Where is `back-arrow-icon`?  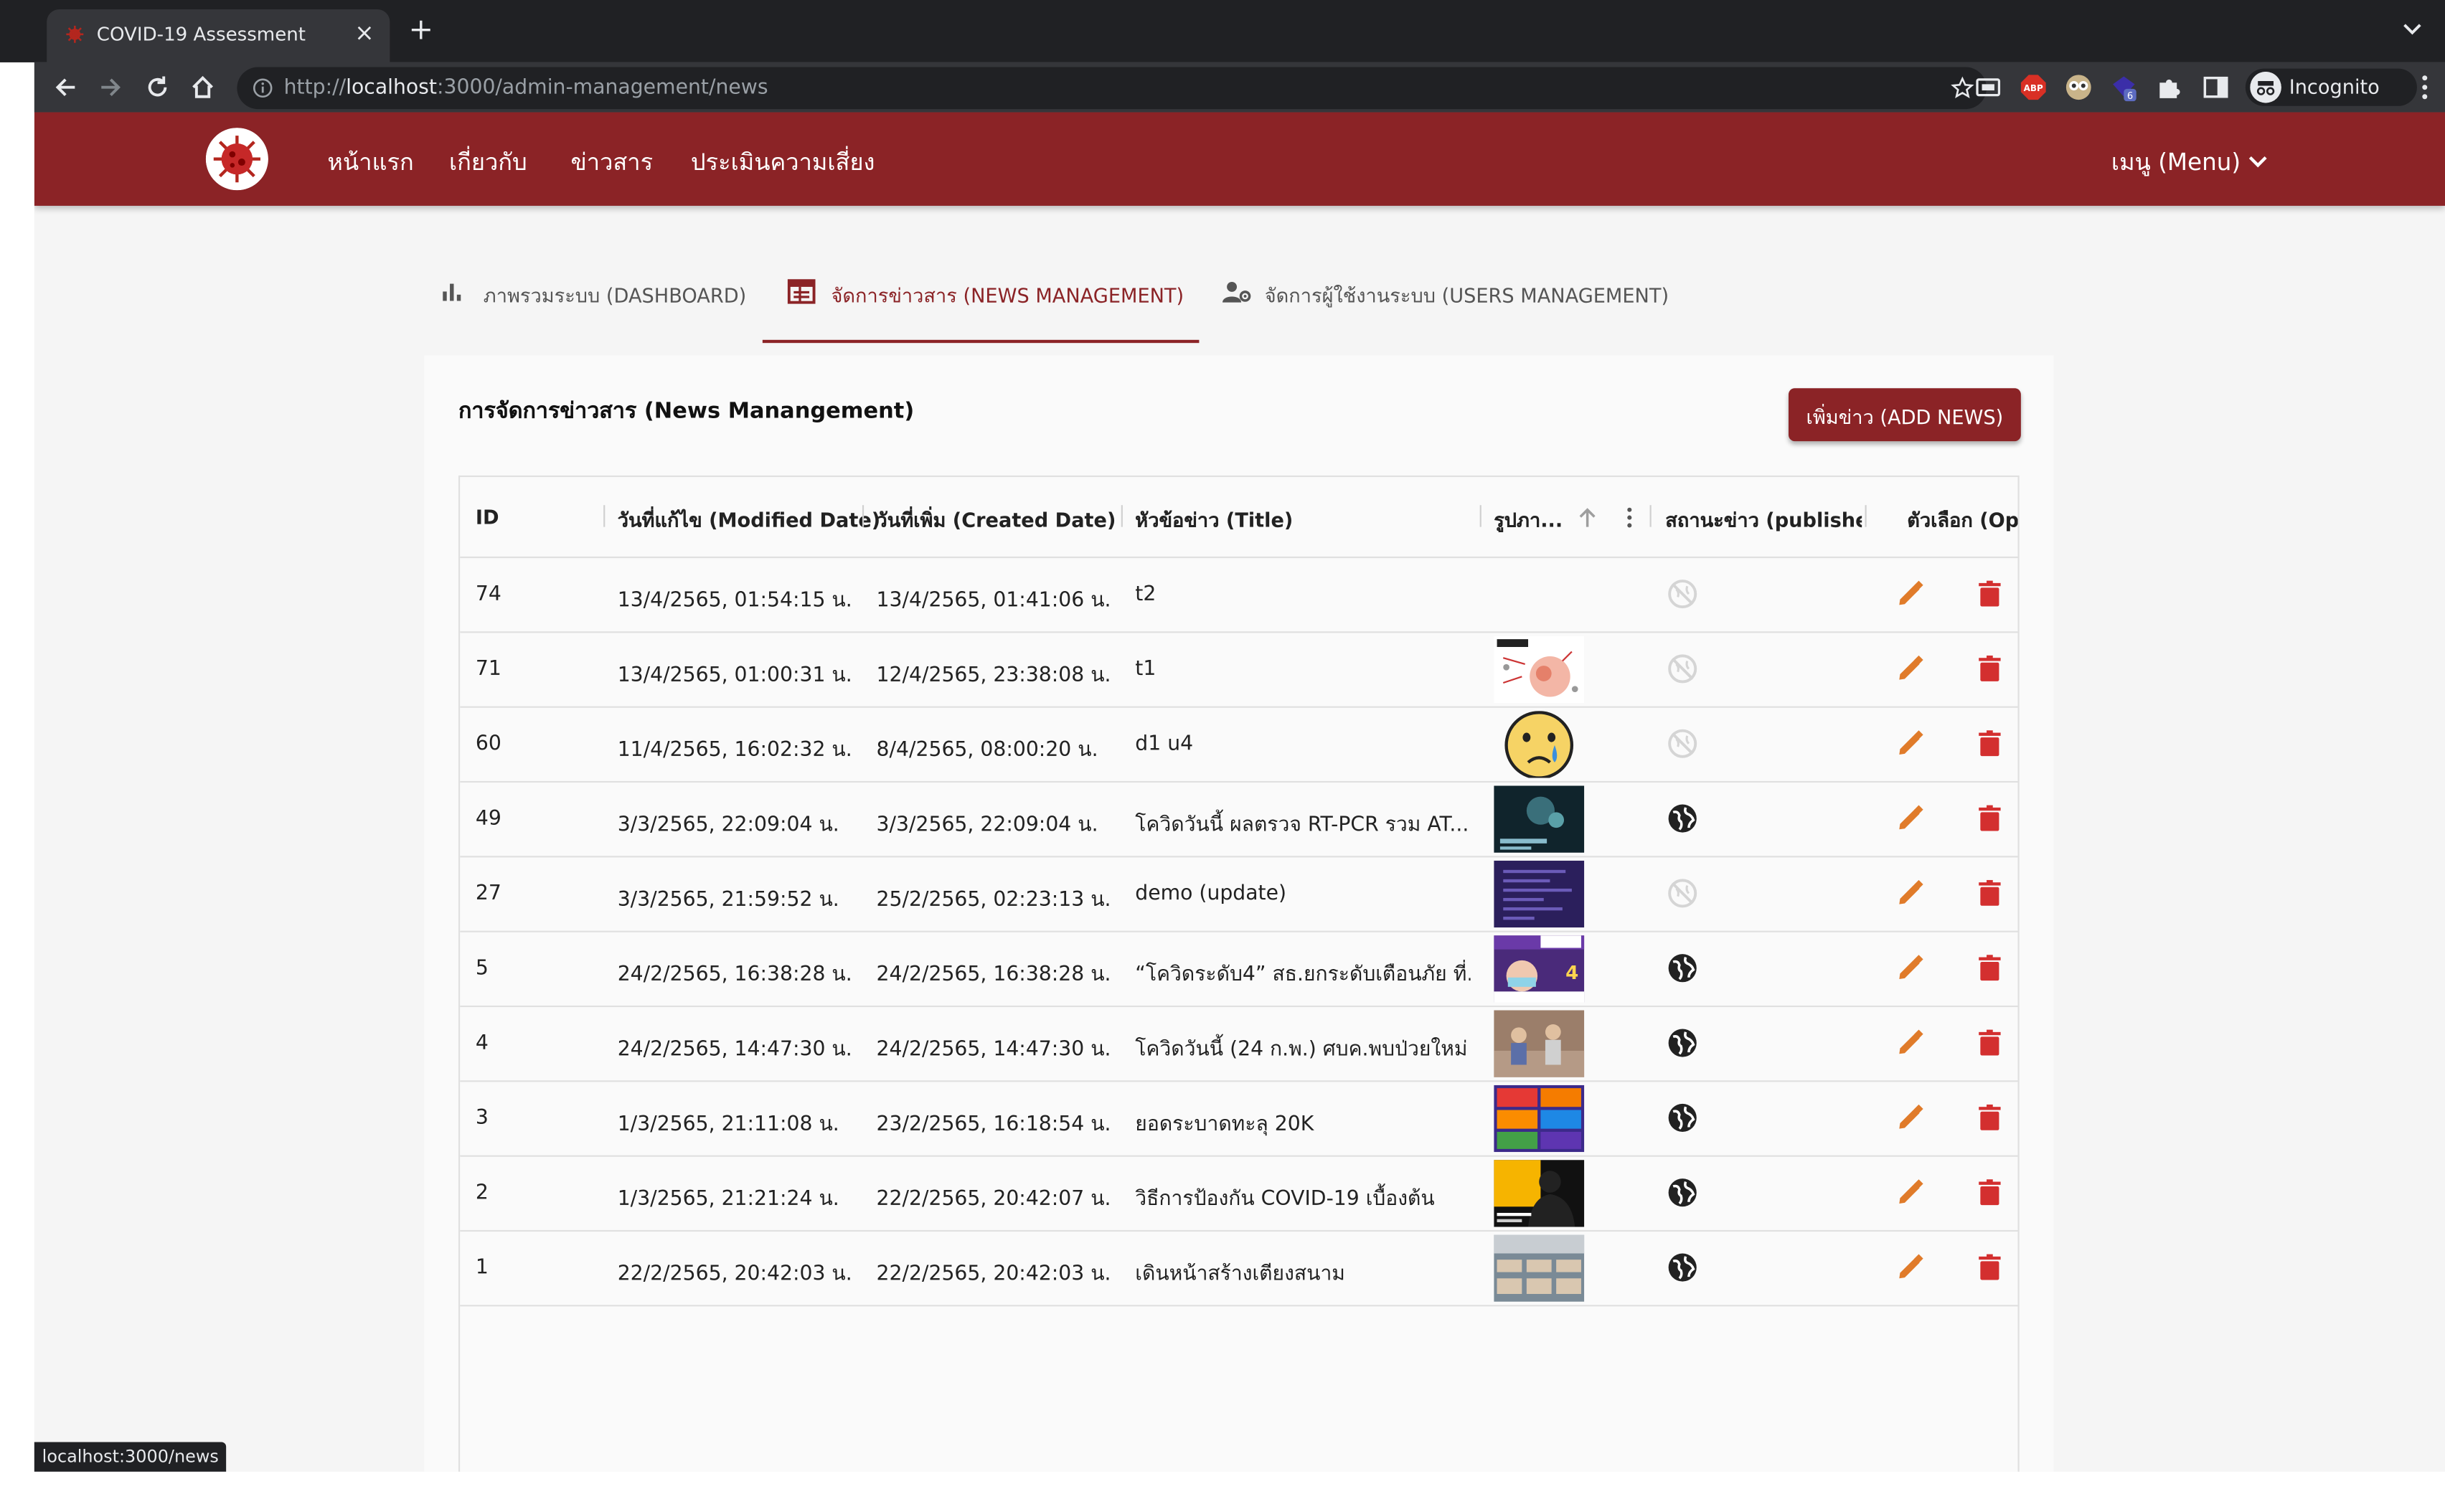 back-arrow-icon is located at coordinates (65, 87).